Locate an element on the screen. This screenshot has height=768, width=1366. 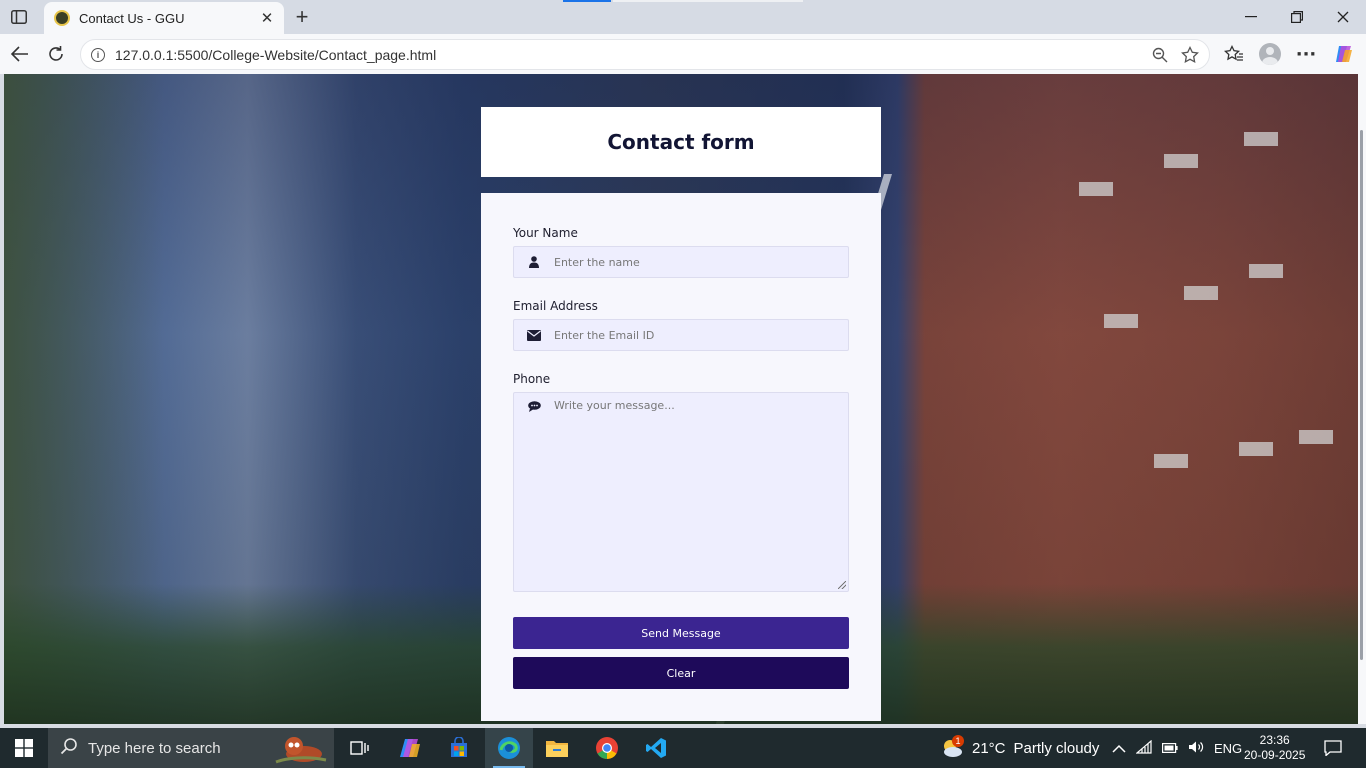
battery-icon is located at coordinates (1170, 748).